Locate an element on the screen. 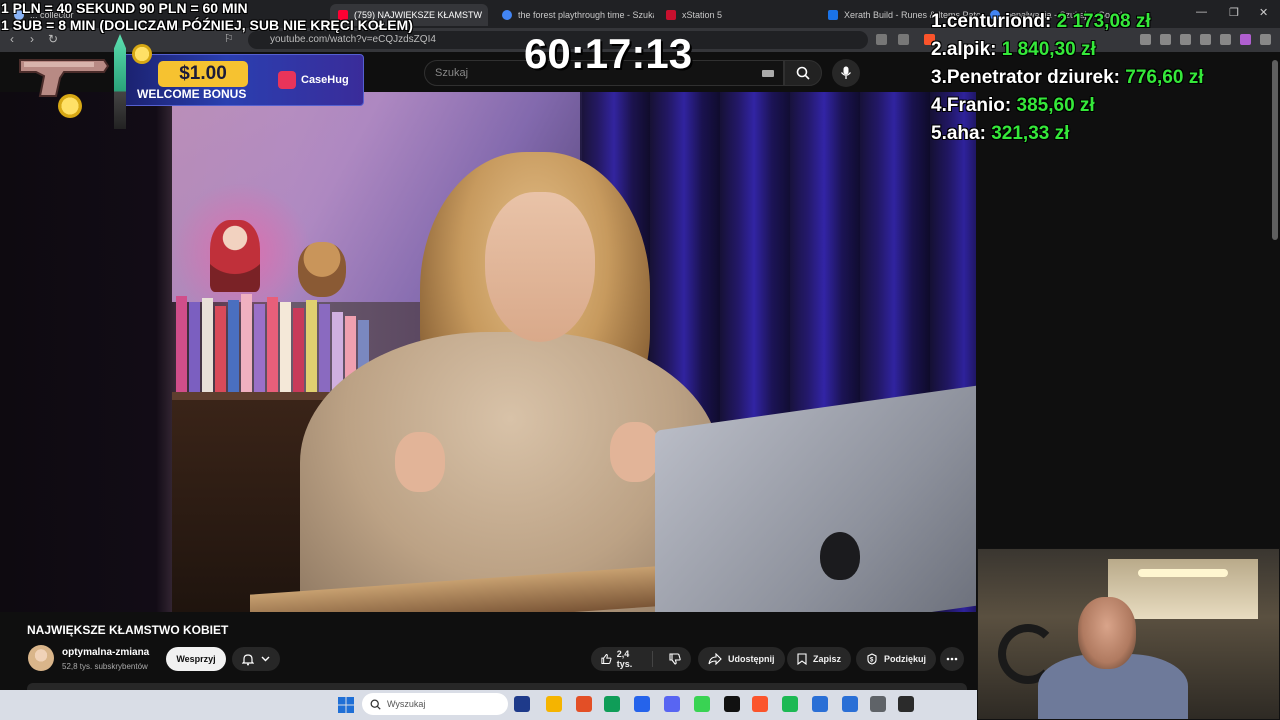  pistol-icon is located at coordinates (64, 78).